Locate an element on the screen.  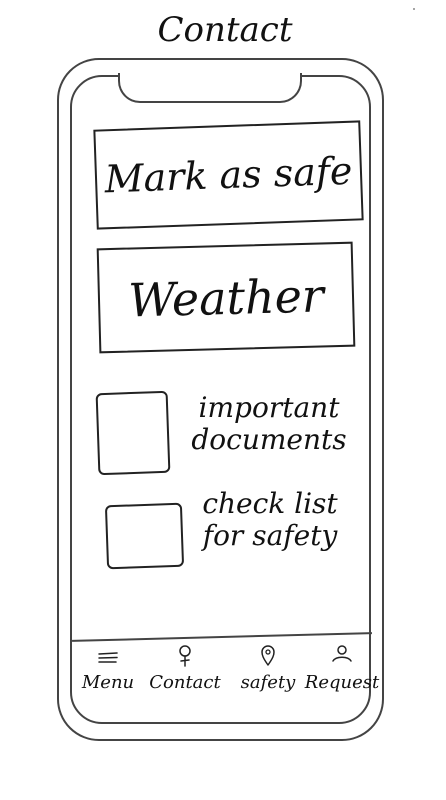
phone-notch is located at coordinates (210, 88).